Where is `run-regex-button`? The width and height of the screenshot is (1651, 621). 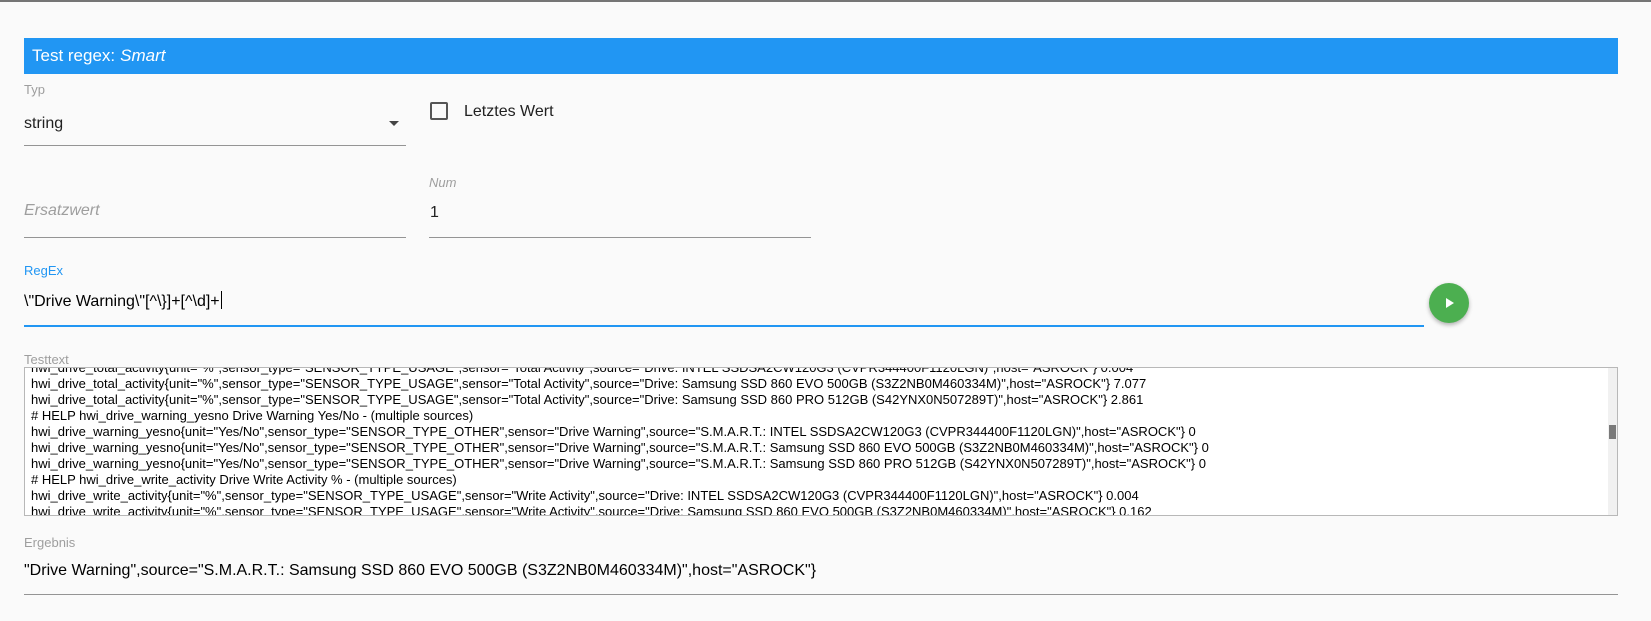 run-regex-button is located at coordinates (1449, 303).